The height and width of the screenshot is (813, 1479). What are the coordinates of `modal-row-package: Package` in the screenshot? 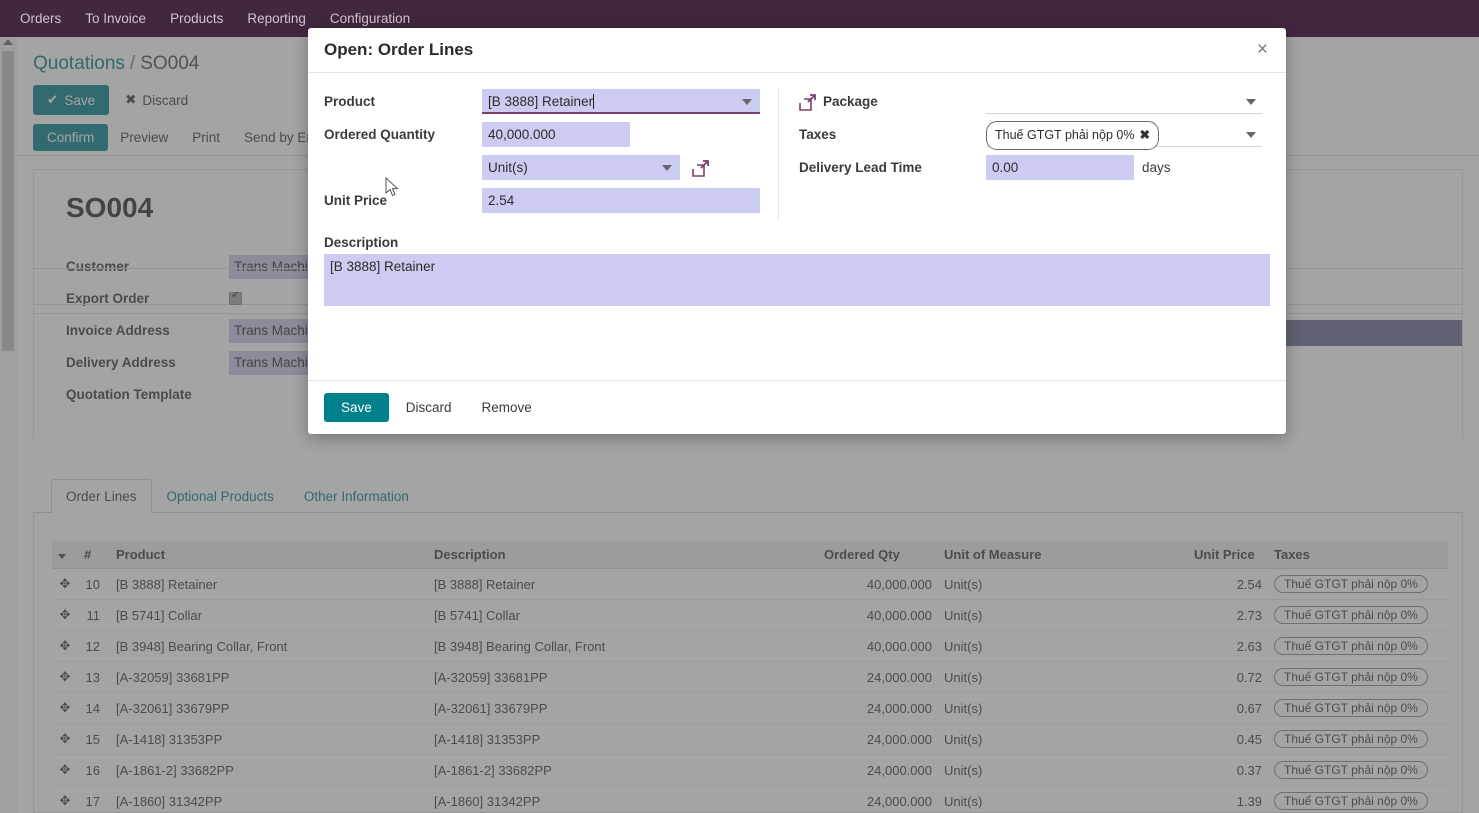 It's located at (1034, 101).